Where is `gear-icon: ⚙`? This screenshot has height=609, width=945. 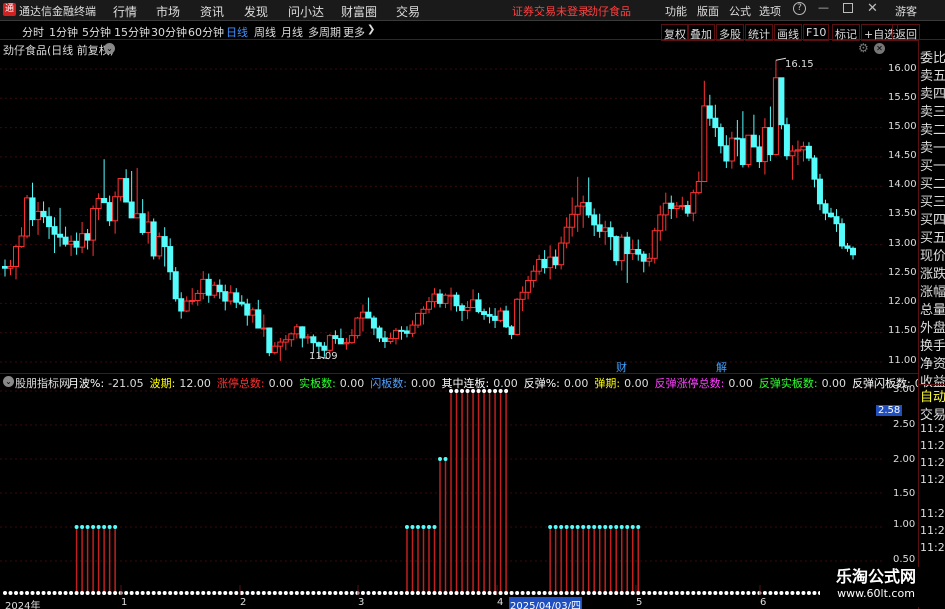
gear-icon: ⚙ is located at coordinates (863, 48).